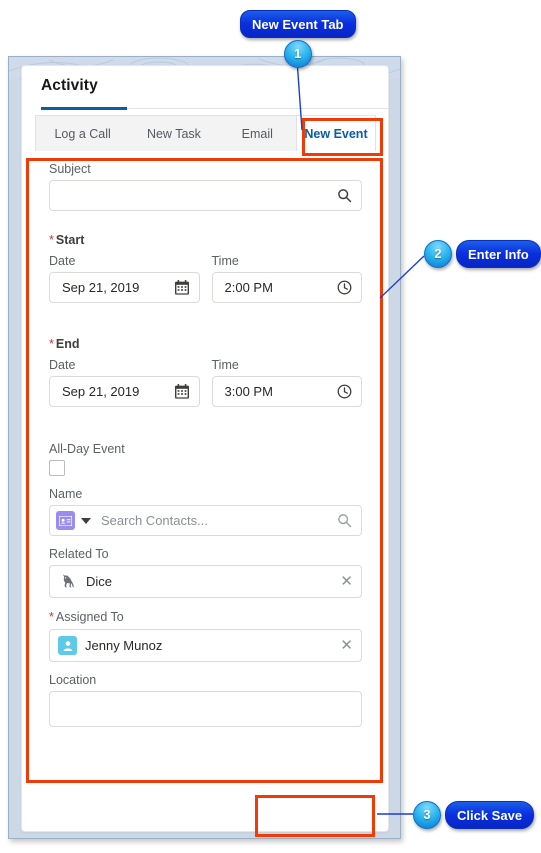  Describe the element at coordinates (79, 554) in the screenshot. I see `related-to-label: Related To` at that location.